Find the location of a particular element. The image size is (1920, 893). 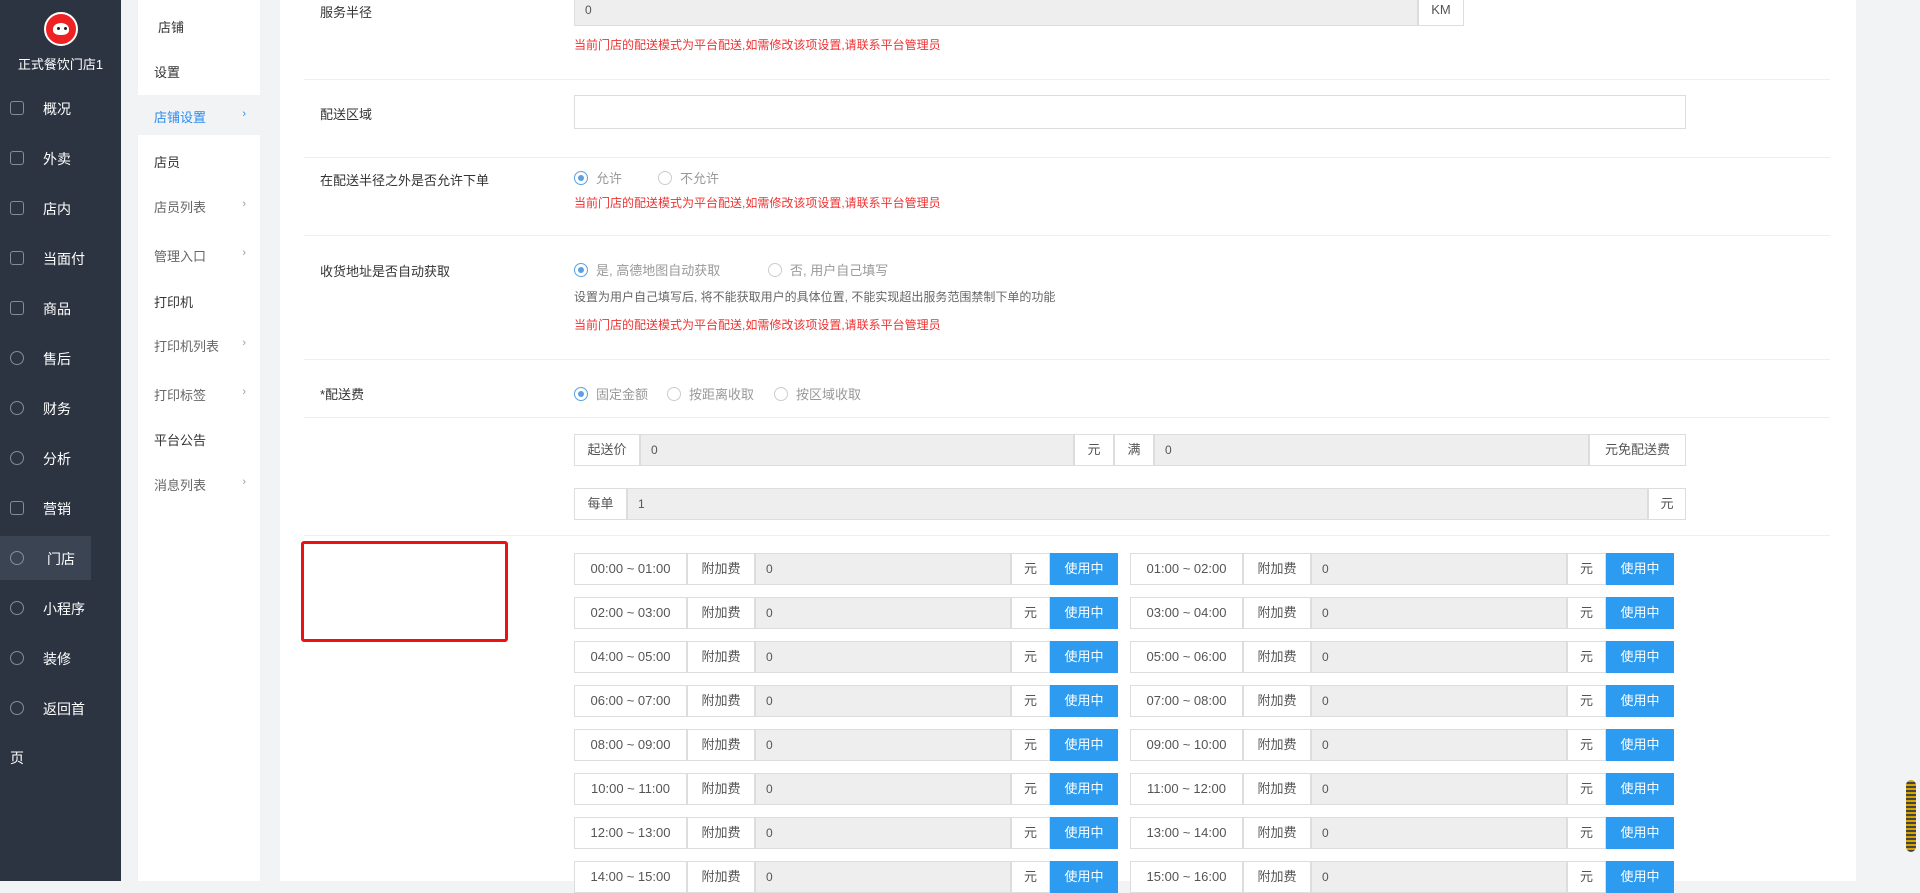

subnav-item-2: 店铺设置 › is located at coordinates (199, 115).